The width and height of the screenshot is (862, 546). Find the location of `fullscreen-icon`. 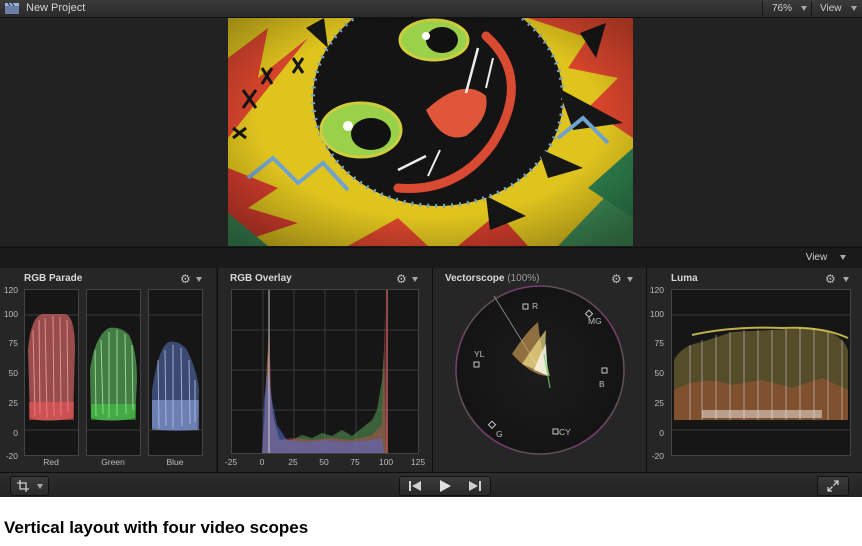

fullscreen-icon is located at coordinates (833, 486).